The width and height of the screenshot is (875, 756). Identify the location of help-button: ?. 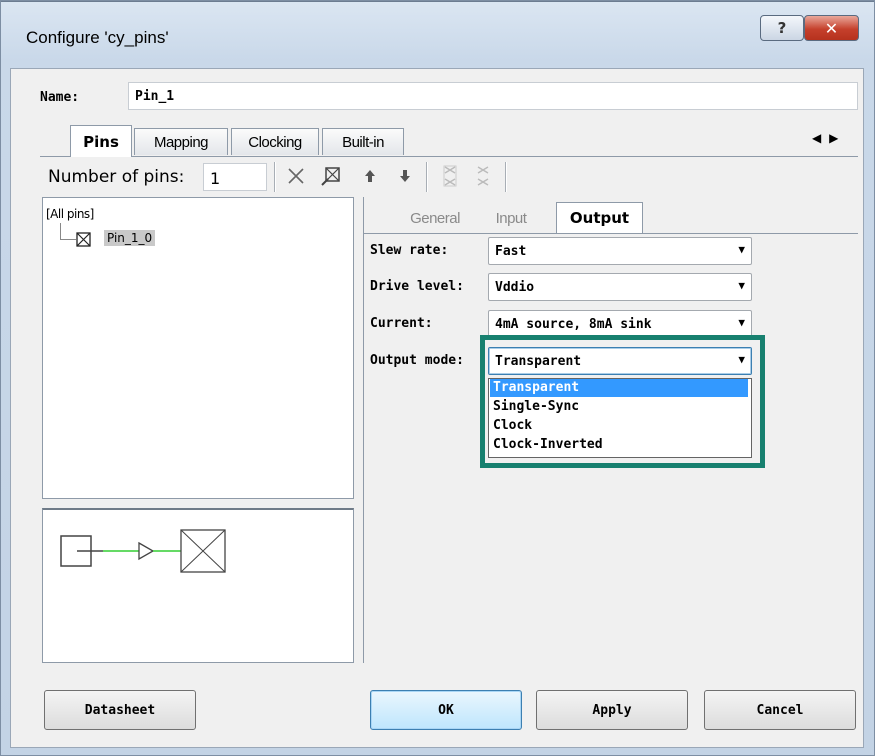
(782, 28).